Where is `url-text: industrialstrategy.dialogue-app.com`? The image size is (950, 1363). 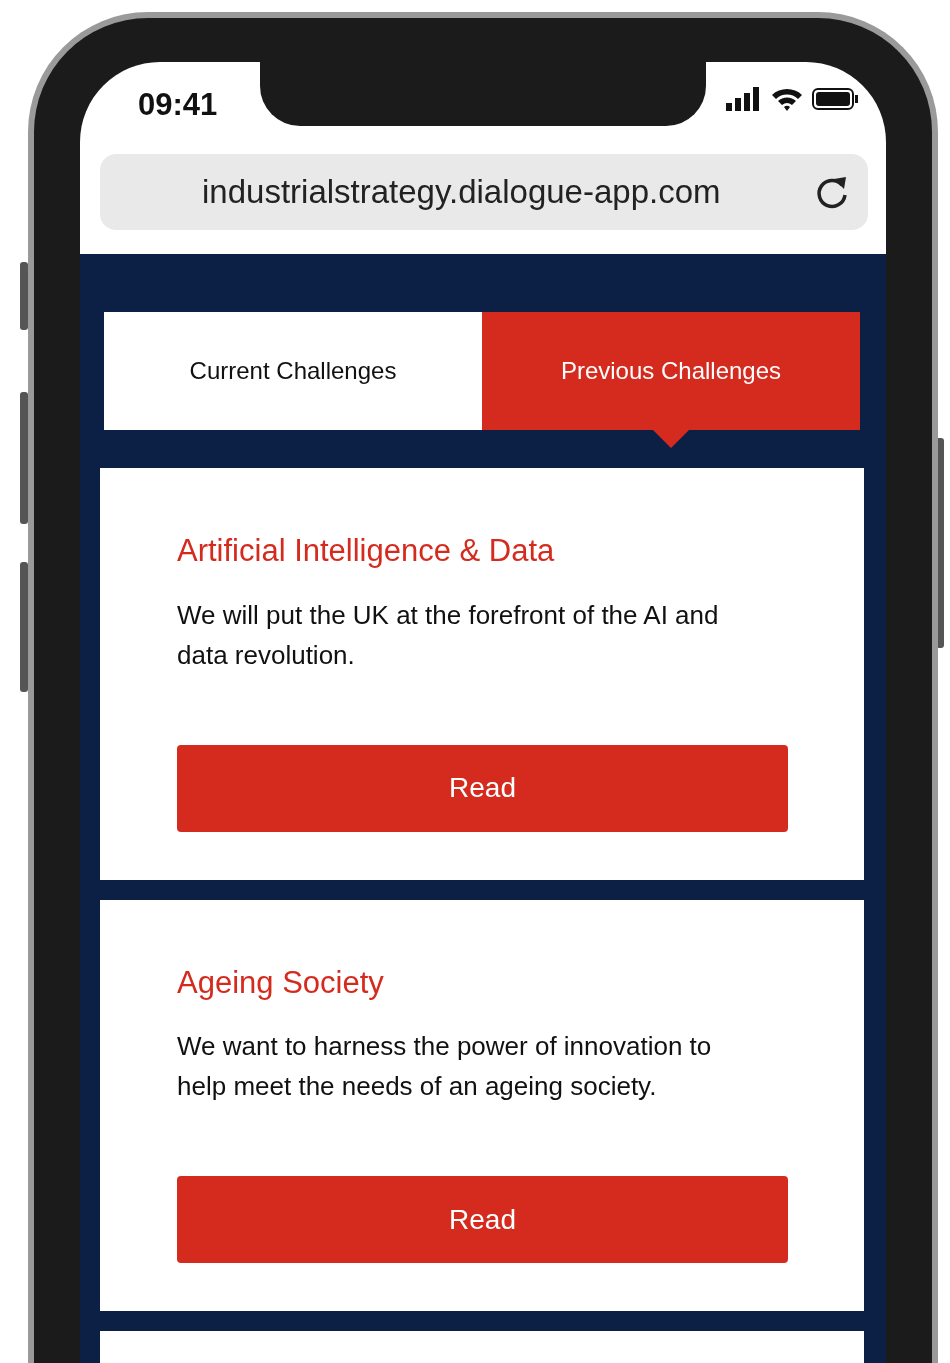
url-text: industrialstrategy.dialogue-app.com is located at coordinates (462, 192).